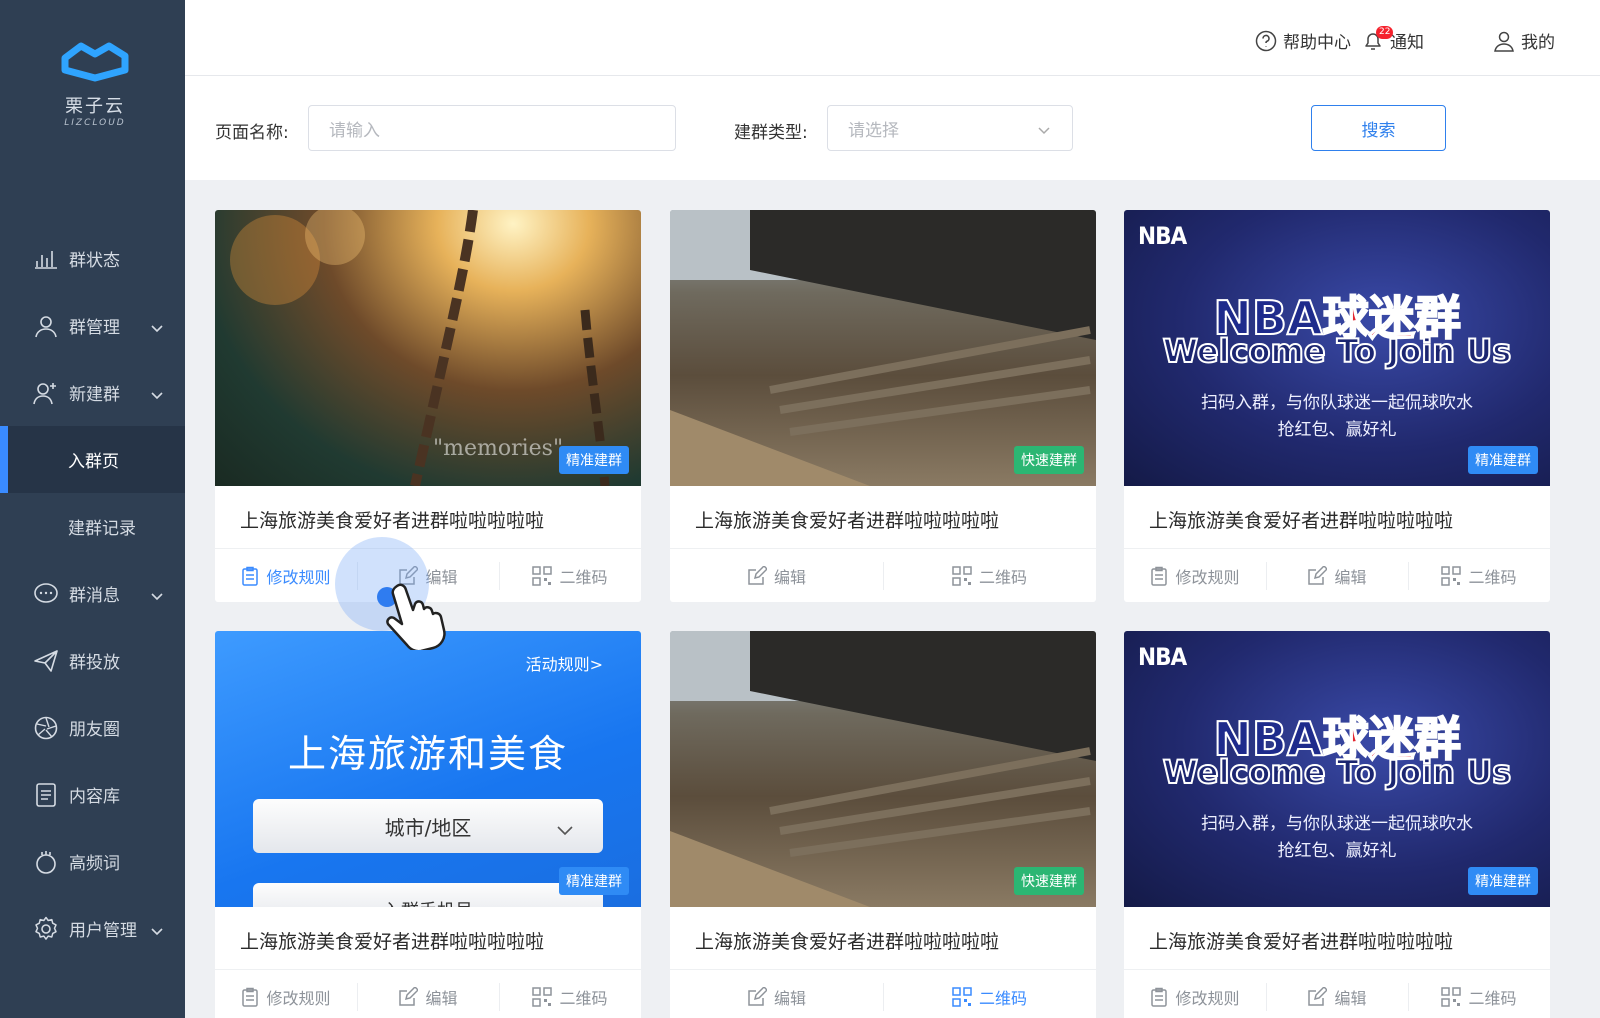 The height and width of the screenshot is (1018, 1600). Describe the element at coordinates (873, 130) in the screenshot. I see `group-type-placeholder: 请选择` at that location.